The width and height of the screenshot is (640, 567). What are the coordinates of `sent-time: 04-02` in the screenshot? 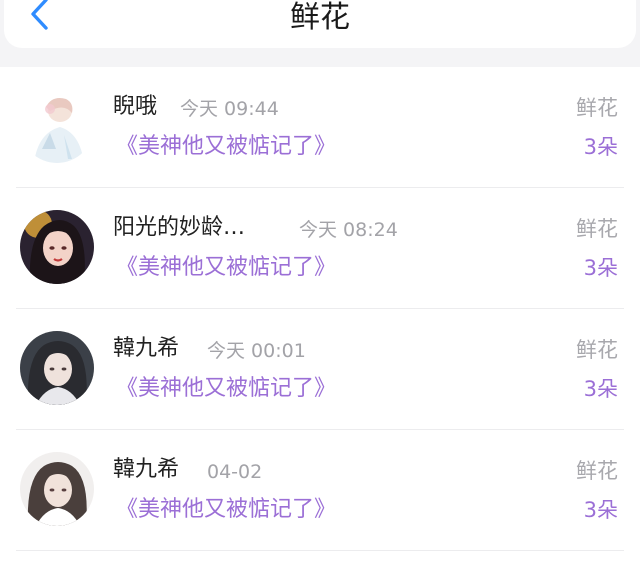 It's located at (235, 472).